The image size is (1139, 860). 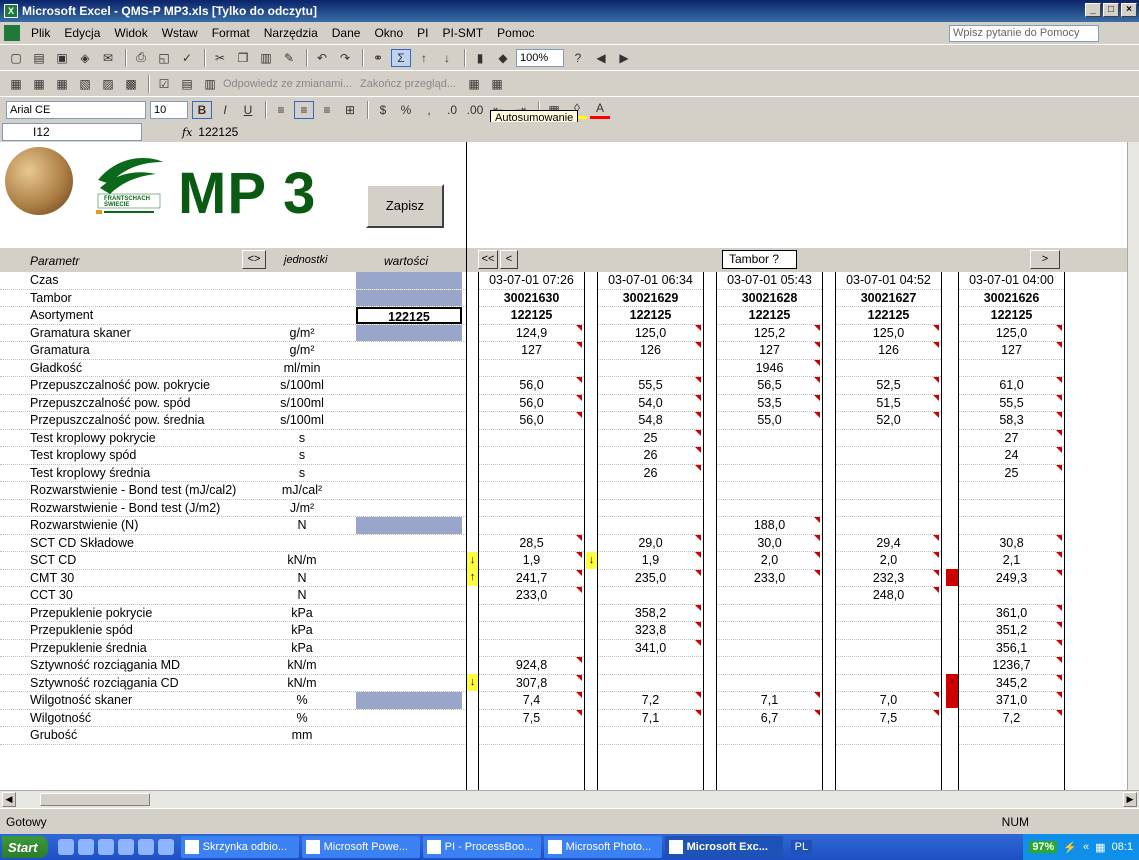 What do you see at coordinates (164, 58) in the screenshot?
I see `print-preview-icon: ◱` at bounding box center [164, 58].